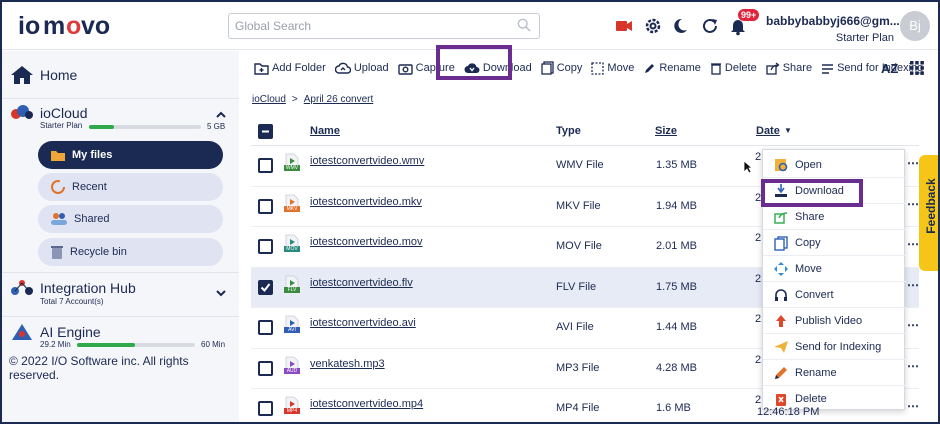 The image size is (940, 424). What do you see at coordinates (931, 206) in the screenshot?
I see `feedback-label: Feedback` at bounding box center [931, 206].